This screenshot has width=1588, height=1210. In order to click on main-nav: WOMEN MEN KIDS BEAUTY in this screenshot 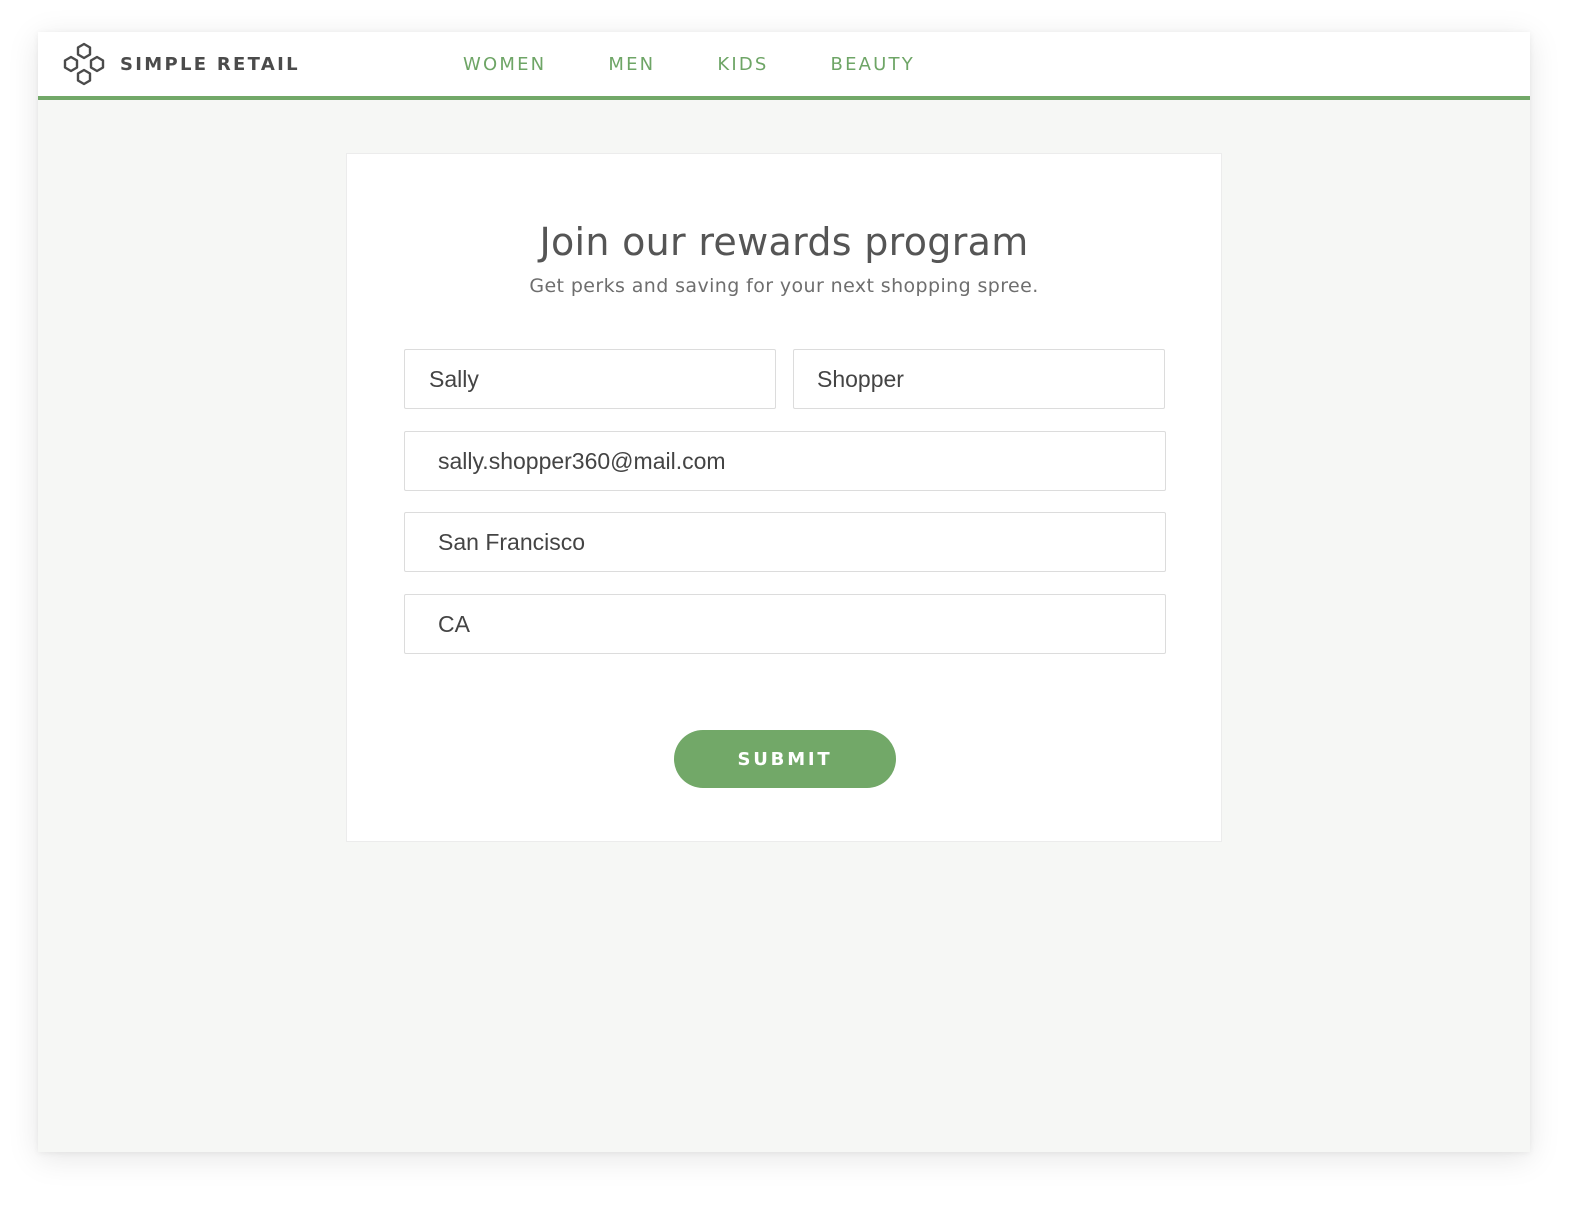, I will do `click(720, 64)`.